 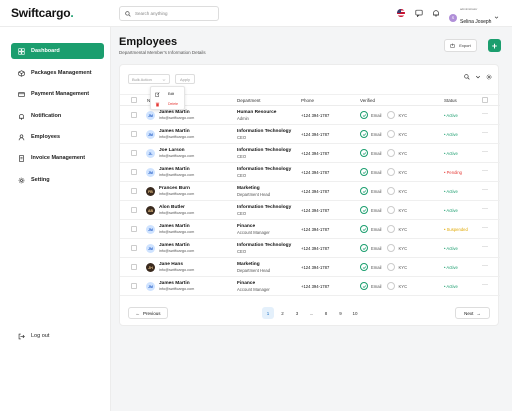 What do you see at coordinates (169, 13) in the screenshot?
I see `search-input: Search anything` at bounding box center [169, 13].